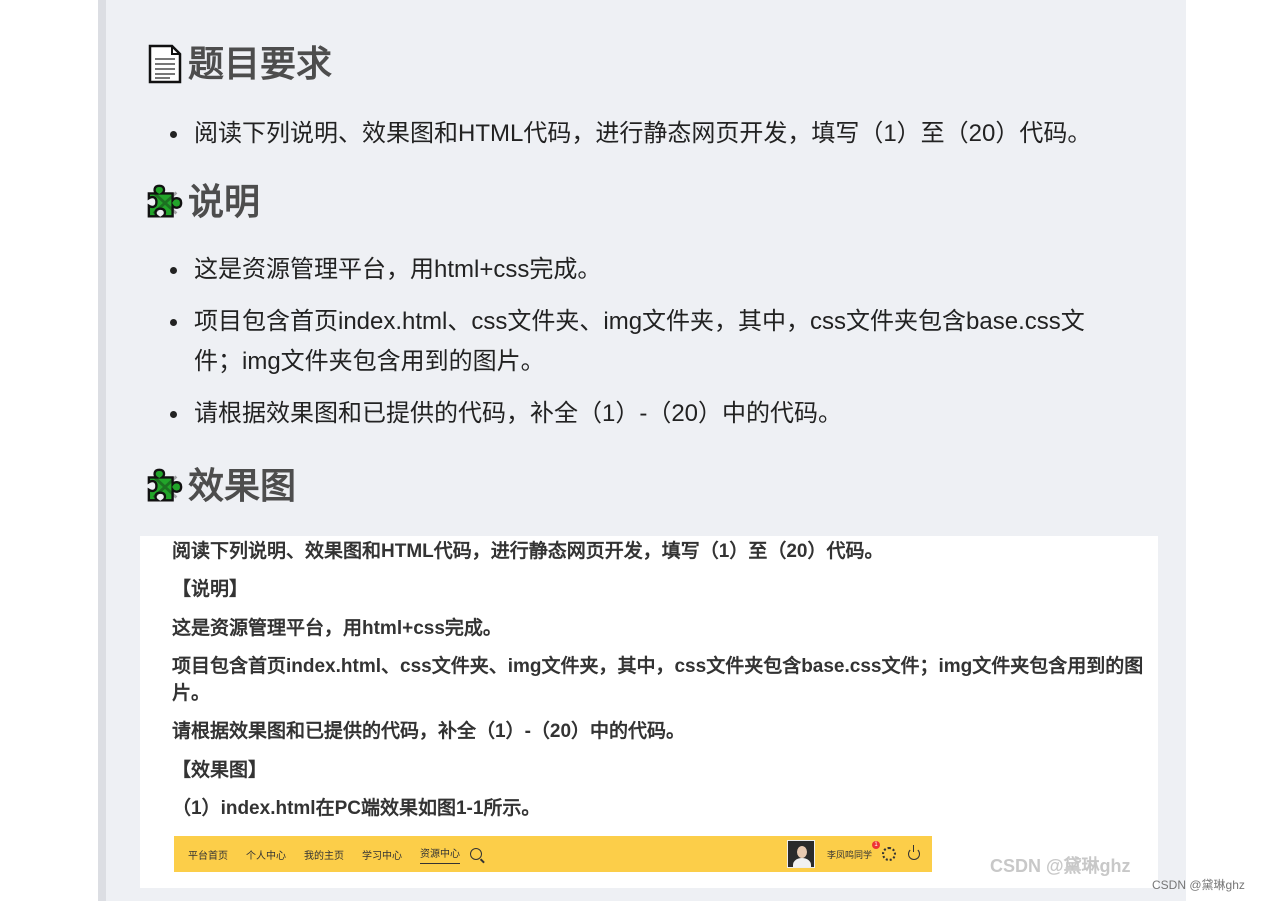  What do you see at coordinates (849, 854) in the screenshot?
I see `username-text: 李凤鸣同学` at bounding box center [849, 854].